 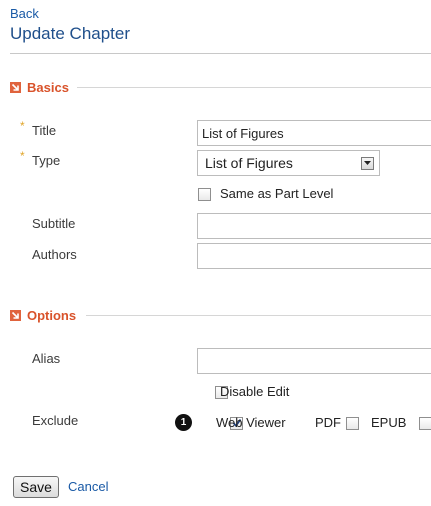 I want to click on exclude-epub-checkbox, so click(x=424, y=423).